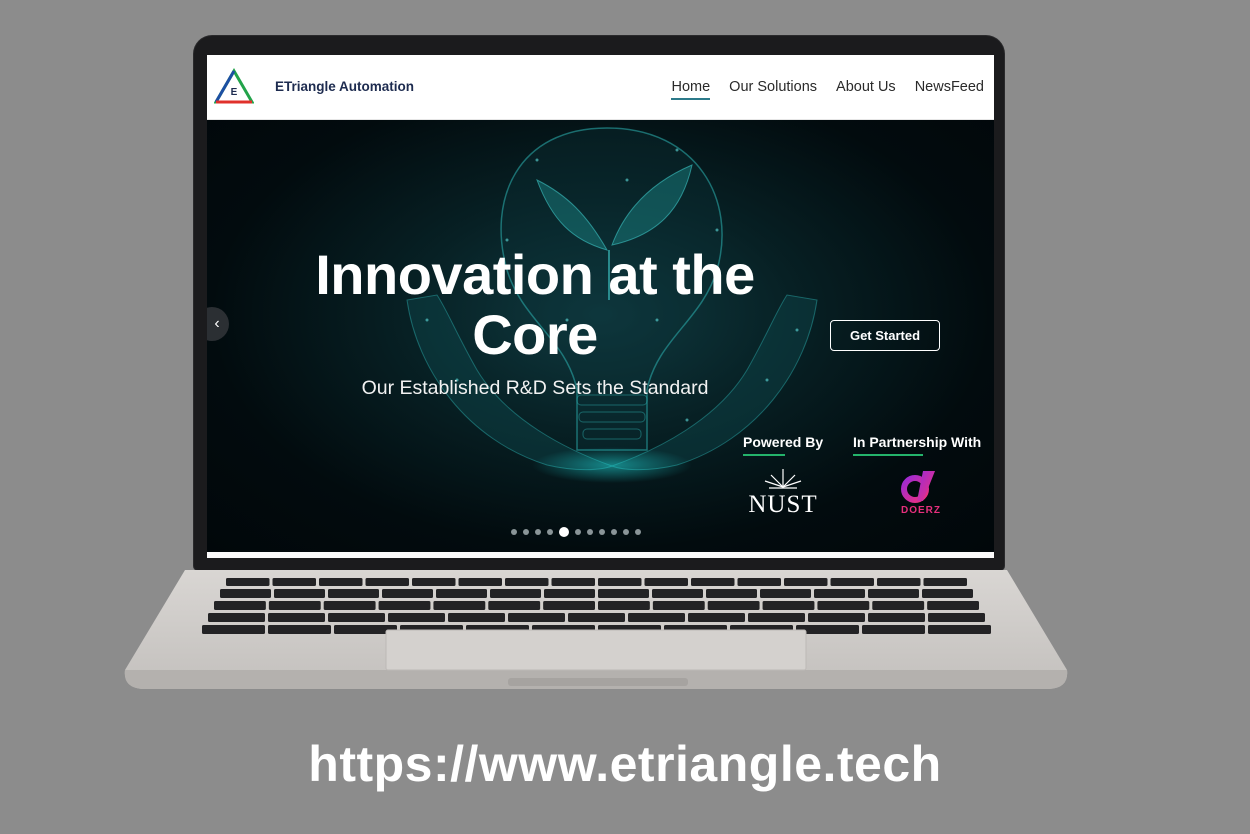  I want to click on hero-title: Innovation at the Core, so click(535, 304).